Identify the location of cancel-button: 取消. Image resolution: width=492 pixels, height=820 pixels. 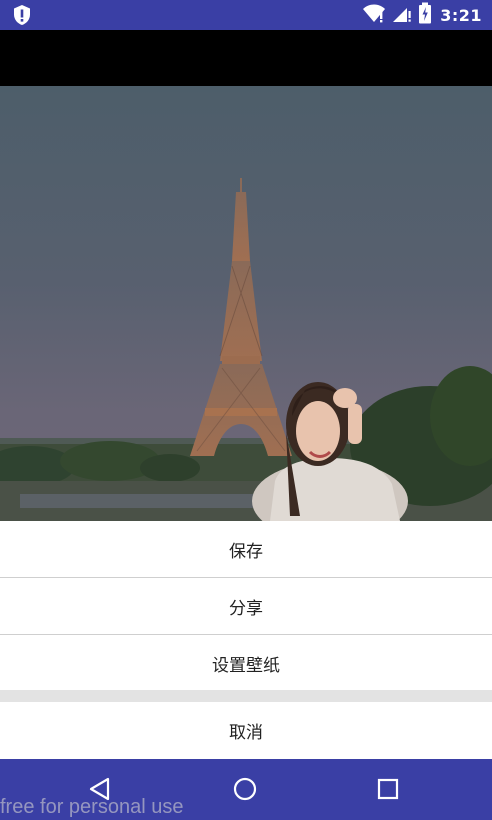
(246, 730).